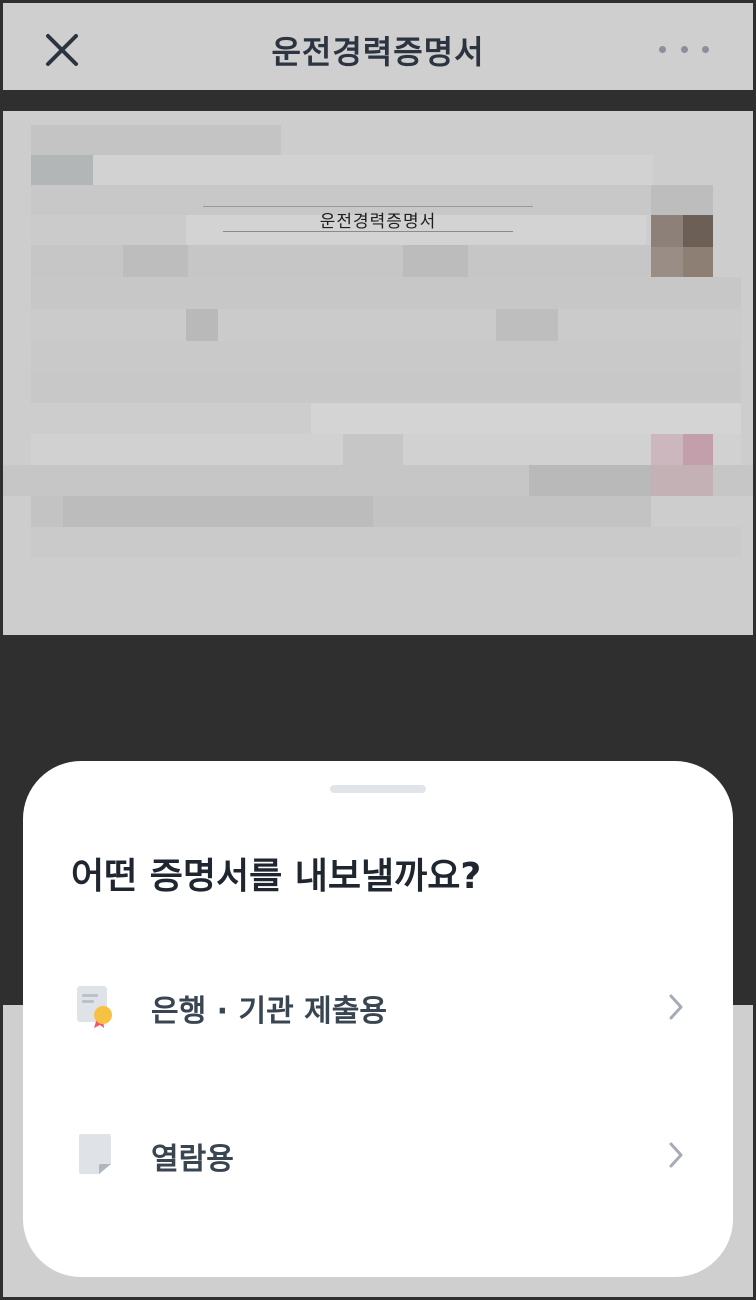 The image size is (756, 1300). What do you see at coordinates (378, 1155) in the screenshot?
I see `option-view-only: 열람용` at bounding box center [378, 1155].